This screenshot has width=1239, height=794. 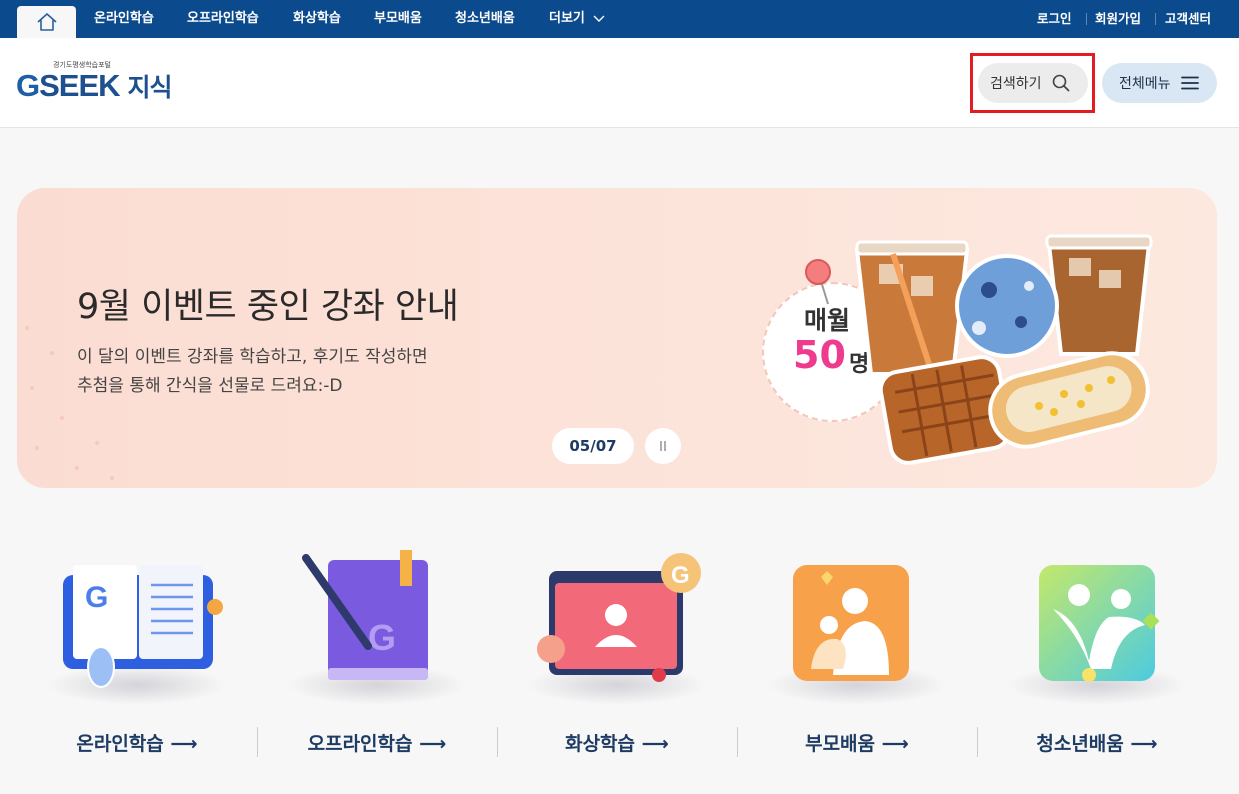 I want to click on search-icon, so click(x=1060, y=83).